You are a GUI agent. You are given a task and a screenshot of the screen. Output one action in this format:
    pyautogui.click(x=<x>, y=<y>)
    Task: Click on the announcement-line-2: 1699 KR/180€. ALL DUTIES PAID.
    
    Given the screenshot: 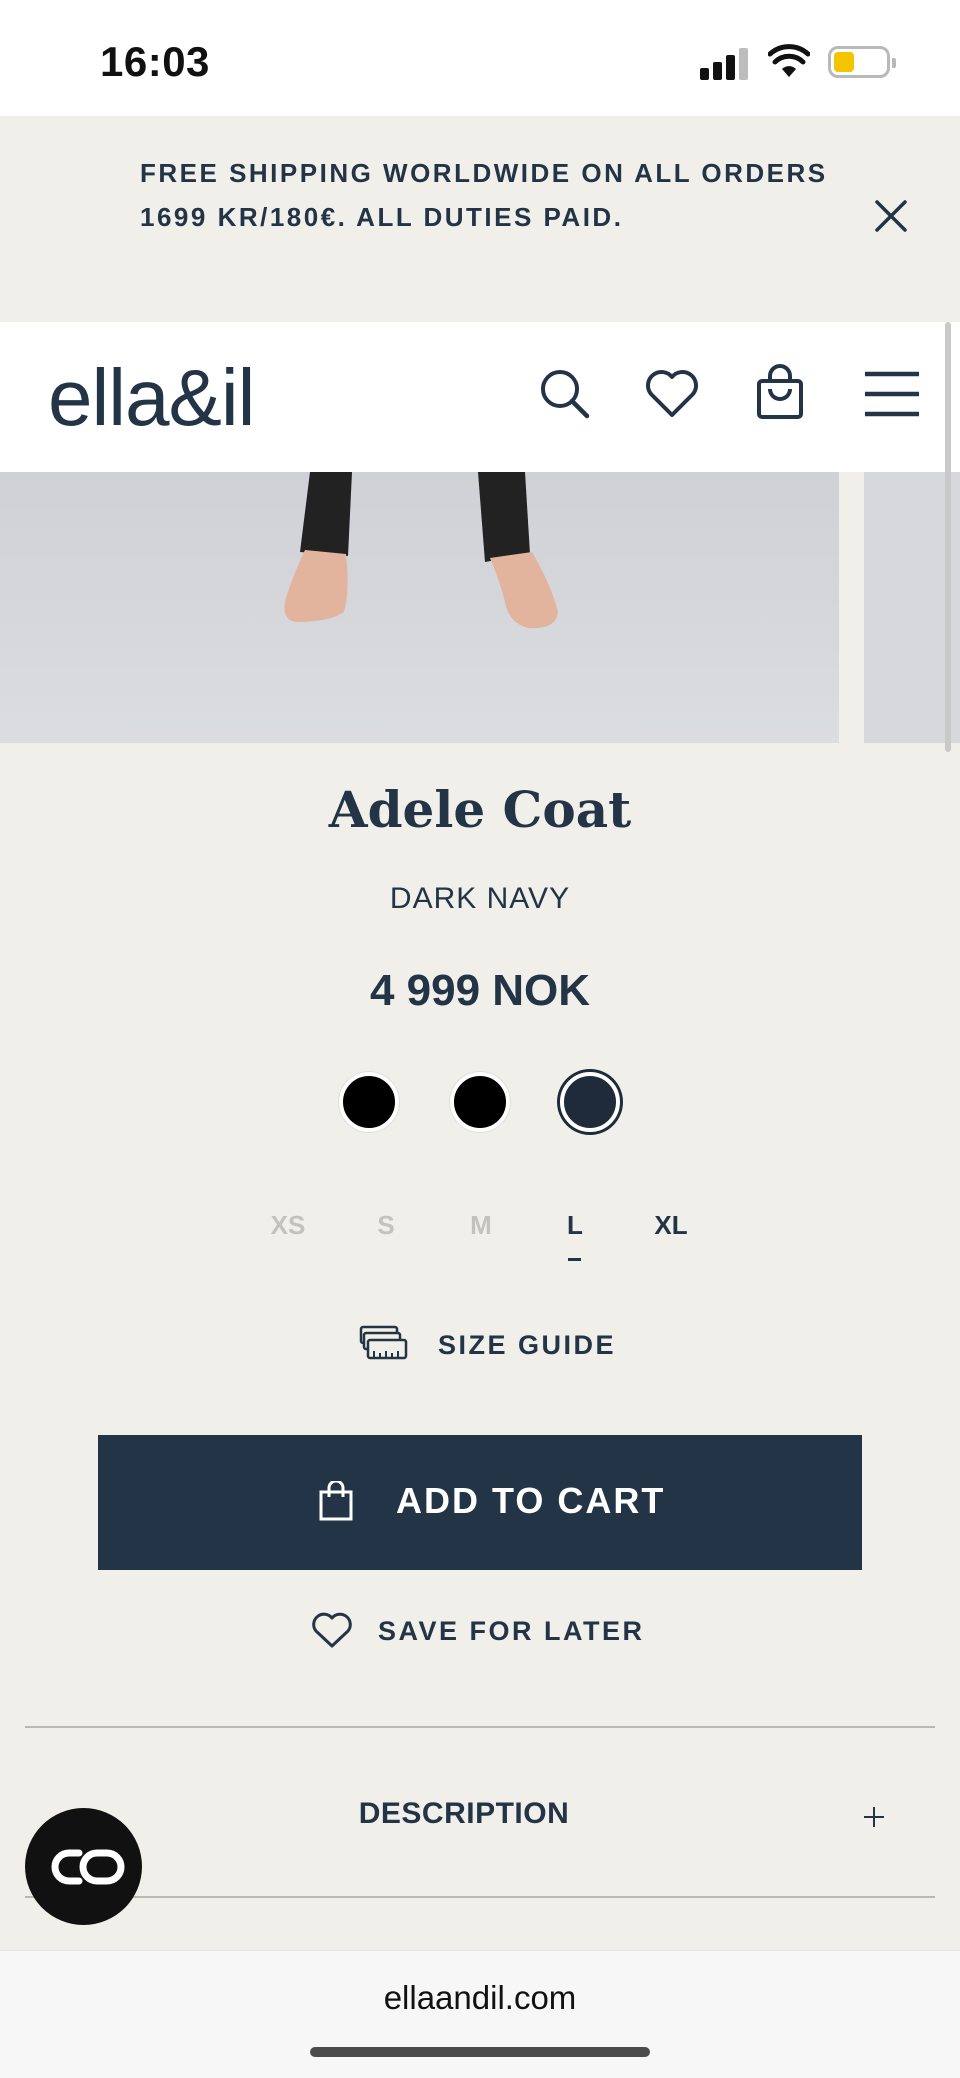 What is the action you would take?
    pyautogui.click(x=382, y=217)
    